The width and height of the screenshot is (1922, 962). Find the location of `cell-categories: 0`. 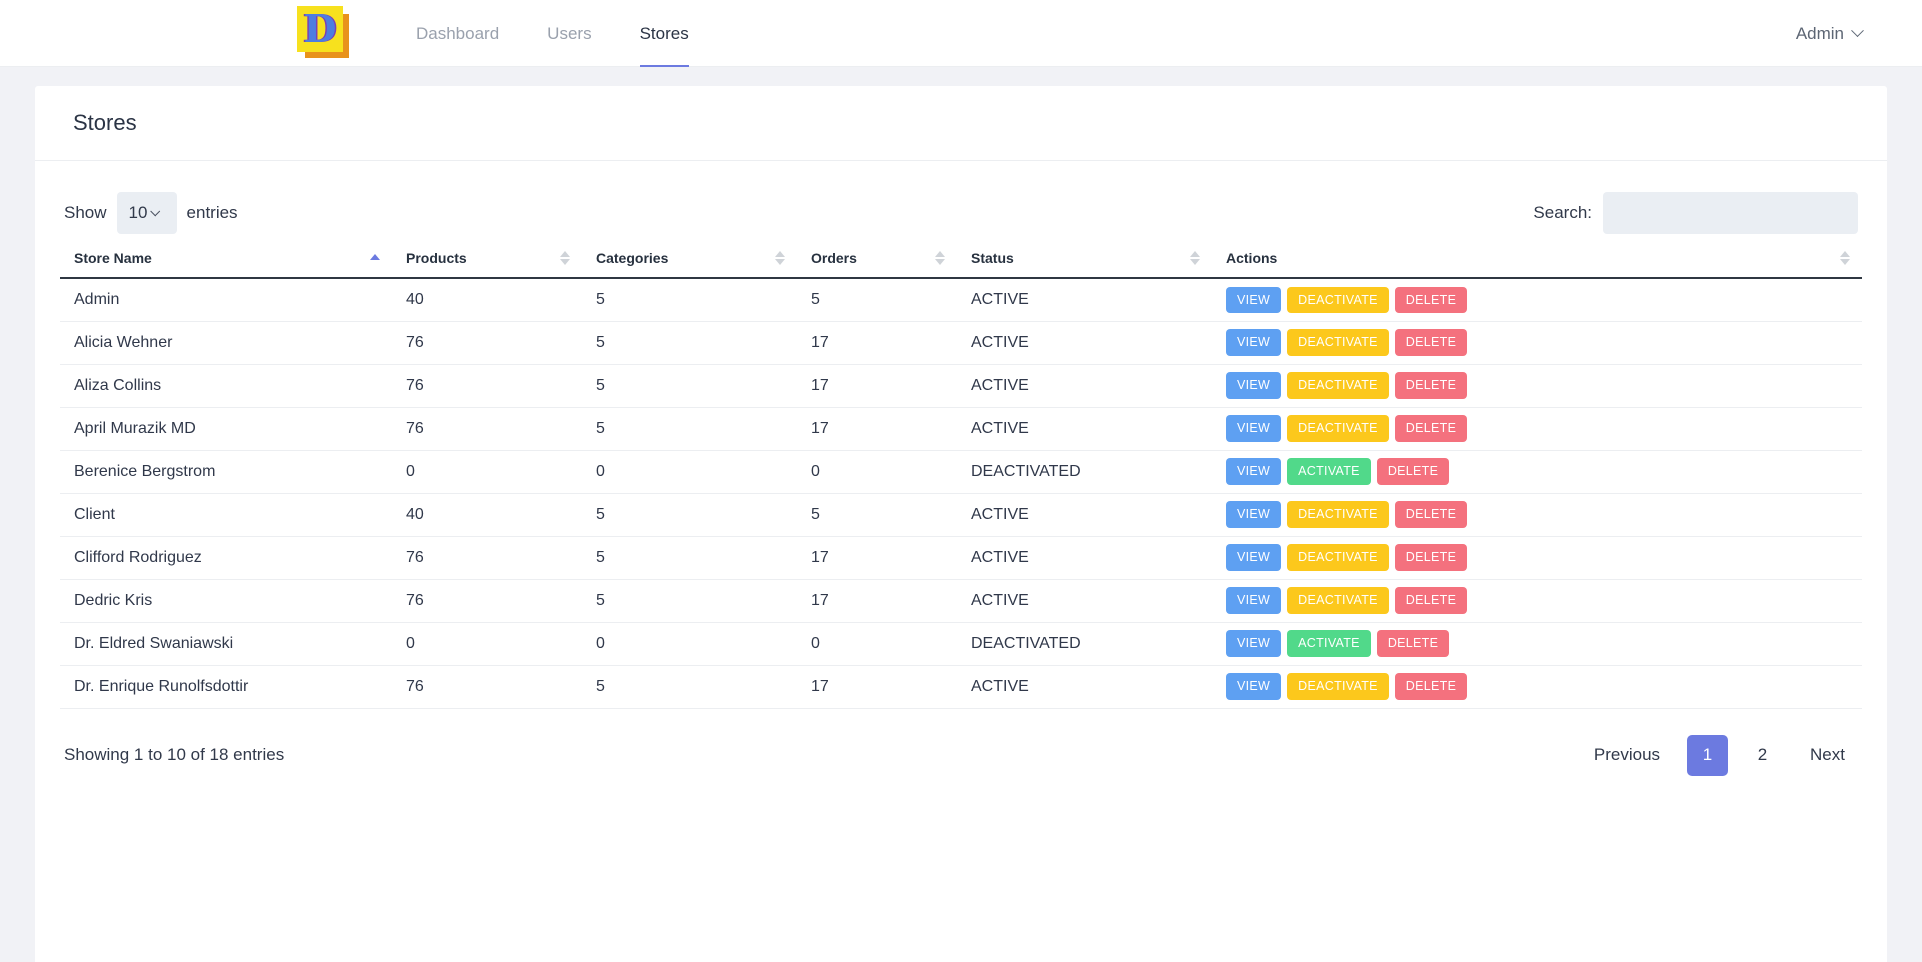

cell-categories: 0 is located at coordinates (689, 472).